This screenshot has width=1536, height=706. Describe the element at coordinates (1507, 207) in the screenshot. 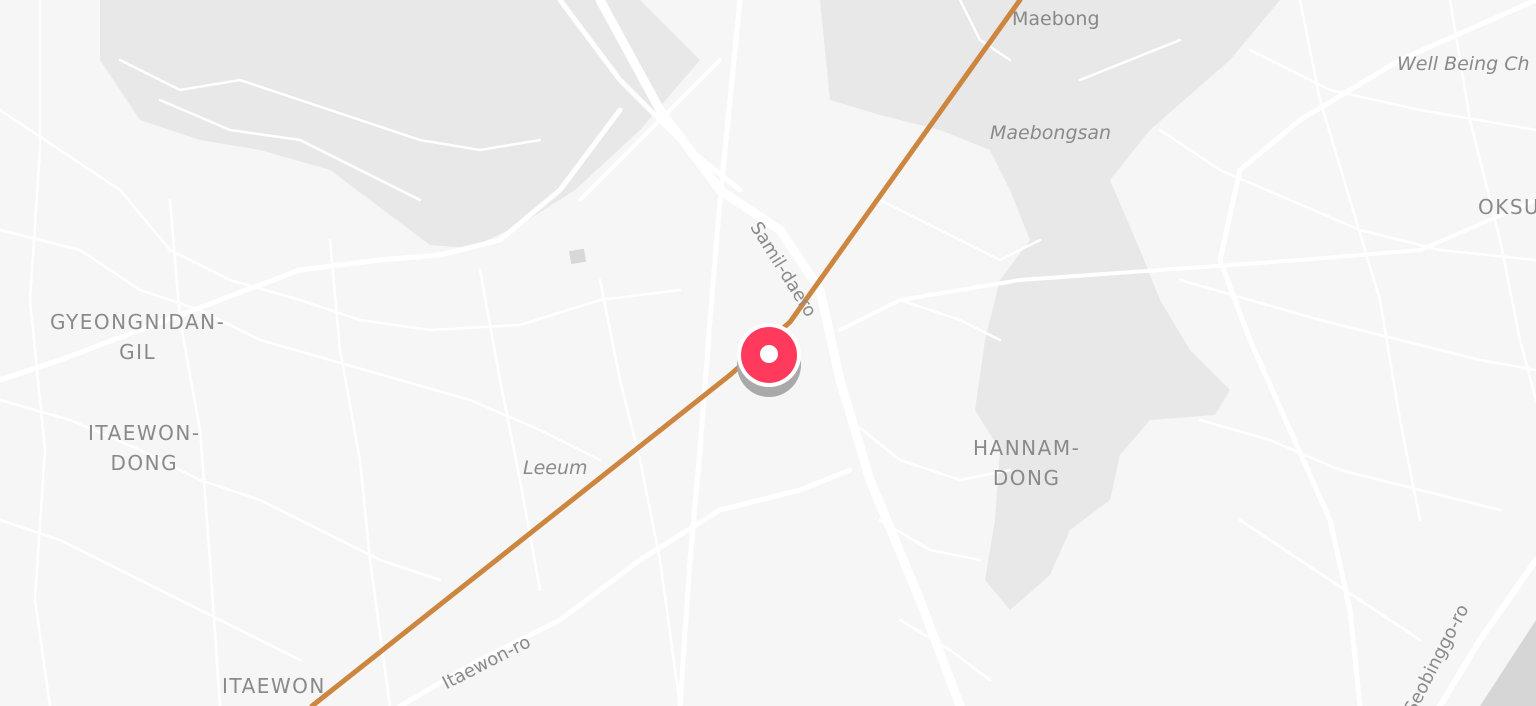

I see `district-label-oksu: OKSU` at that location.